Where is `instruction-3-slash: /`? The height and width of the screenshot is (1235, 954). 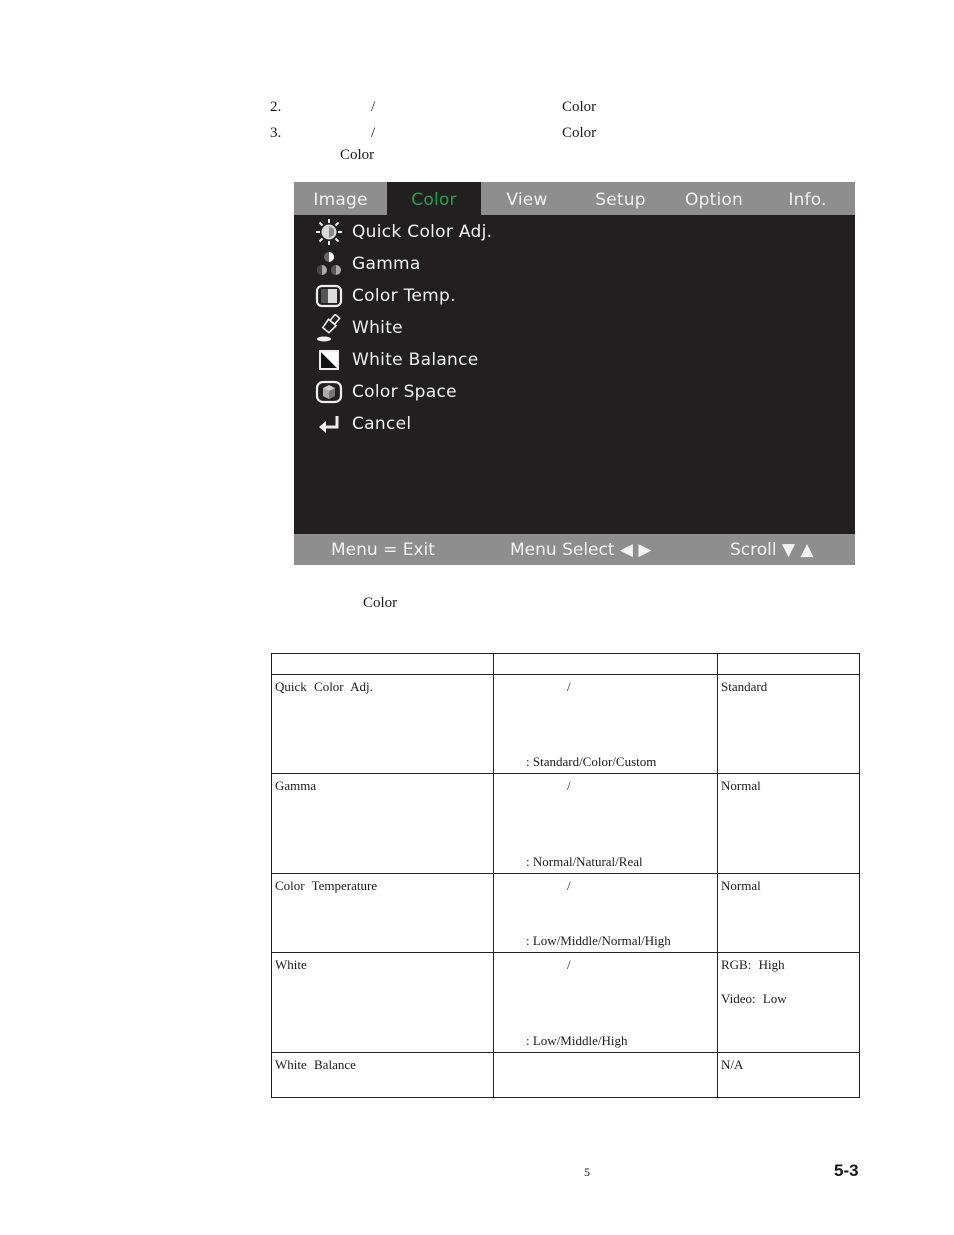 instruction-3-slash: / is located at coordinates (373, 133).